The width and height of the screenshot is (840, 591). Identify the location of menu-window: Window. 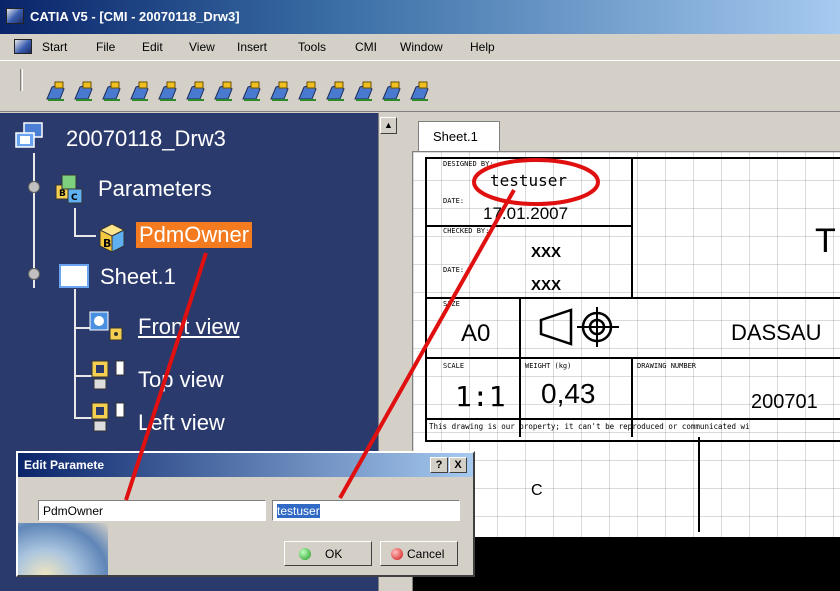
(421, 47).